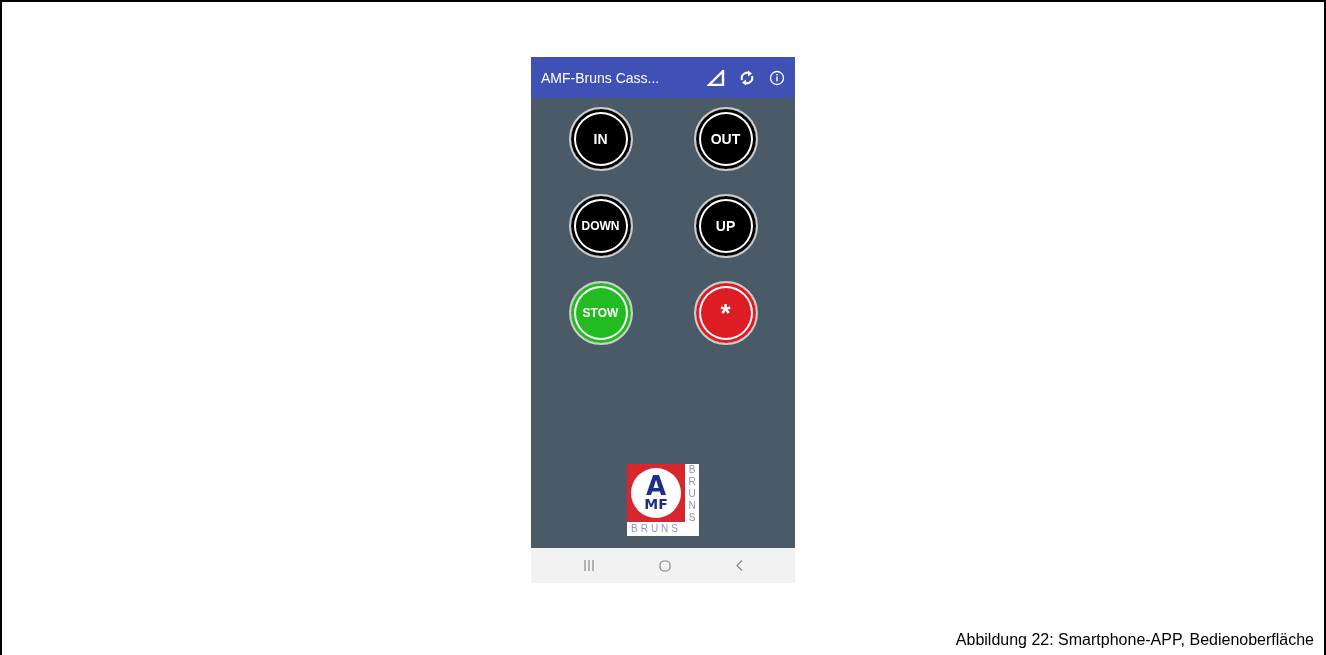  Describe the element at coordinates (600, 139) in the screenshot. I see `control-button: IN` at that location.